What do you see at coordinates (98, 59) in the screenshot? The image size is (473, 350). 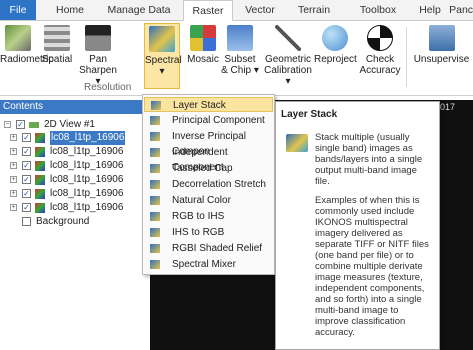 I see `pan-sharpen-label: Pan` at bounding box center [98, 59].